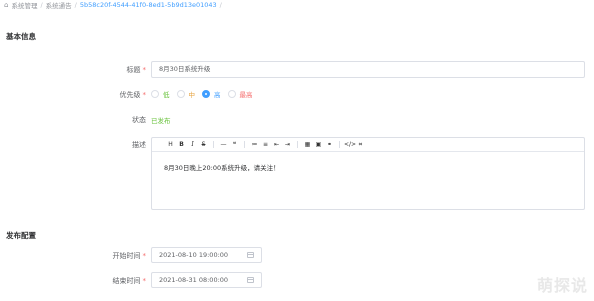 The width and height of the screenshot is (594, 301). What do you see at coordinates (148, 4) in the screenshot?
I see `breadcrumb-item-current: 5b58c20f-4544-41f0-8ed1-5b9d13e01043` at bounding box center [148, 4].